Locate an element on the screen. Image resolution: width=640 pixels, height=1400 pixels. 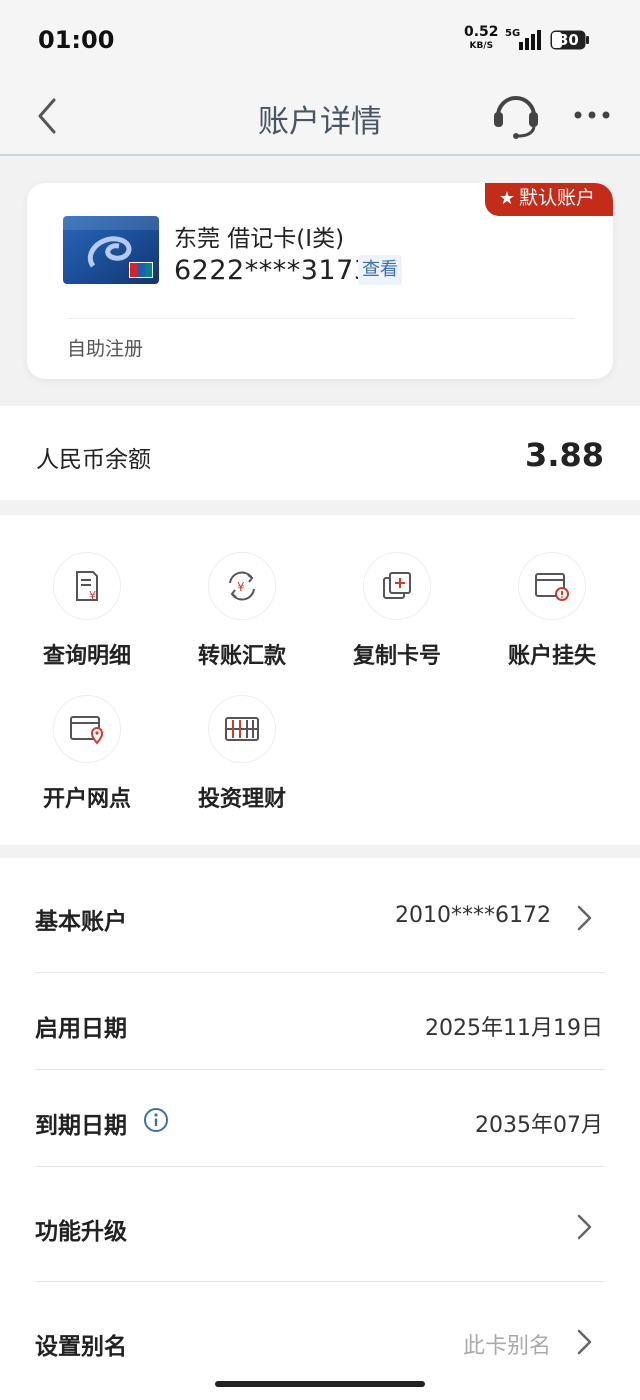
expiry-date-value: 2035年07月 is located at coordinates (539, 1125).